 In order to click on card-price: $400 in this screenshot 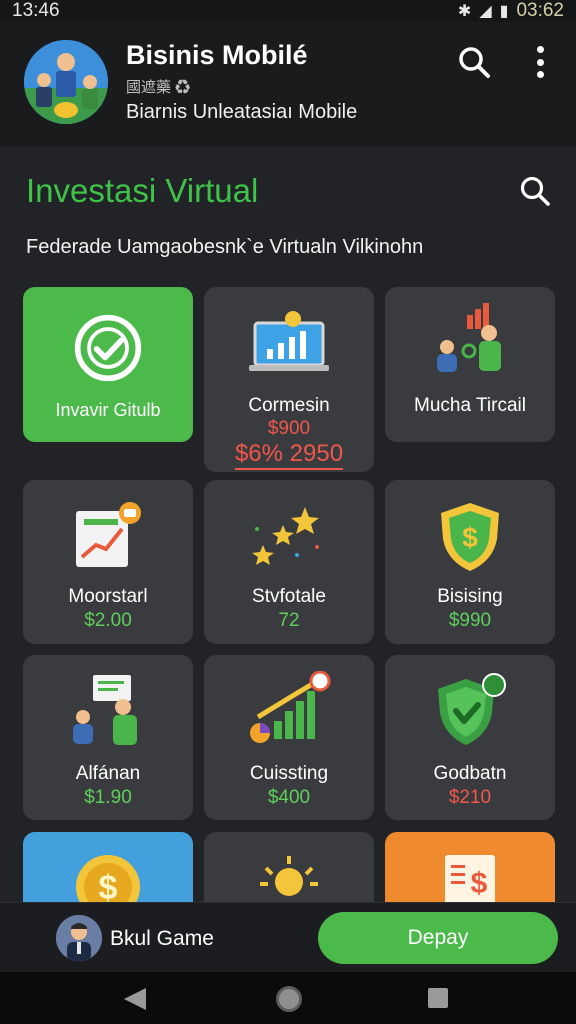, I will do `click(289, 797)`.